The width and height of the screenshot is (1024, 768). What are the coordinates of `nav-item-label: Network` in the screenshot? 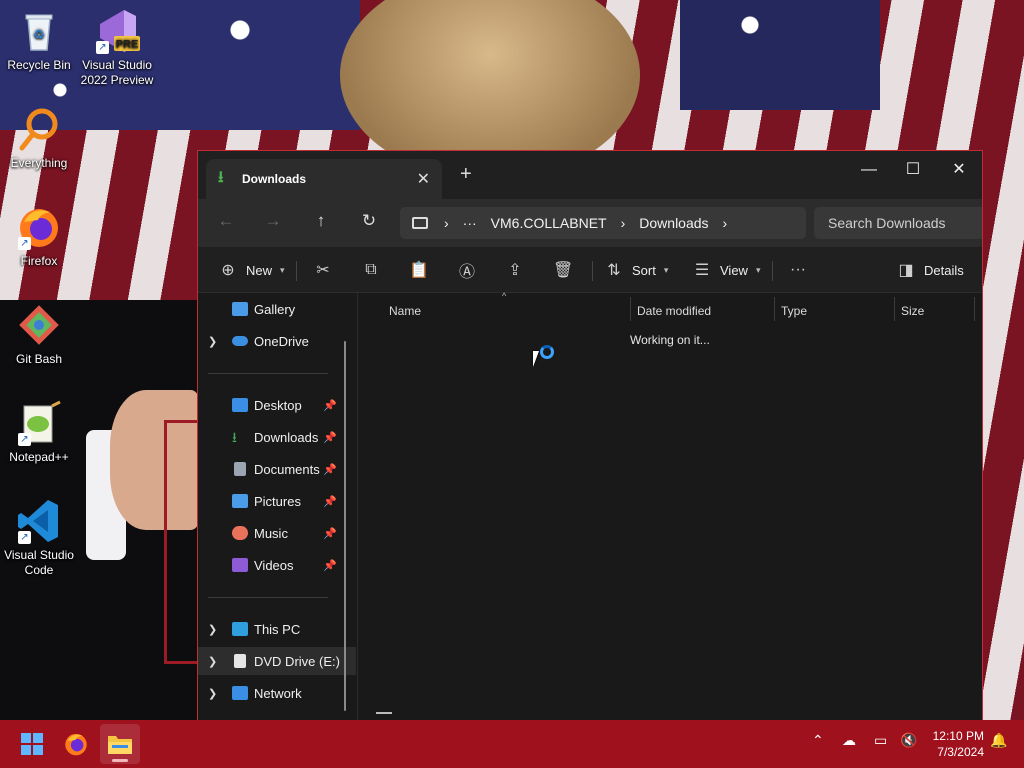 It's located at (278, 693).